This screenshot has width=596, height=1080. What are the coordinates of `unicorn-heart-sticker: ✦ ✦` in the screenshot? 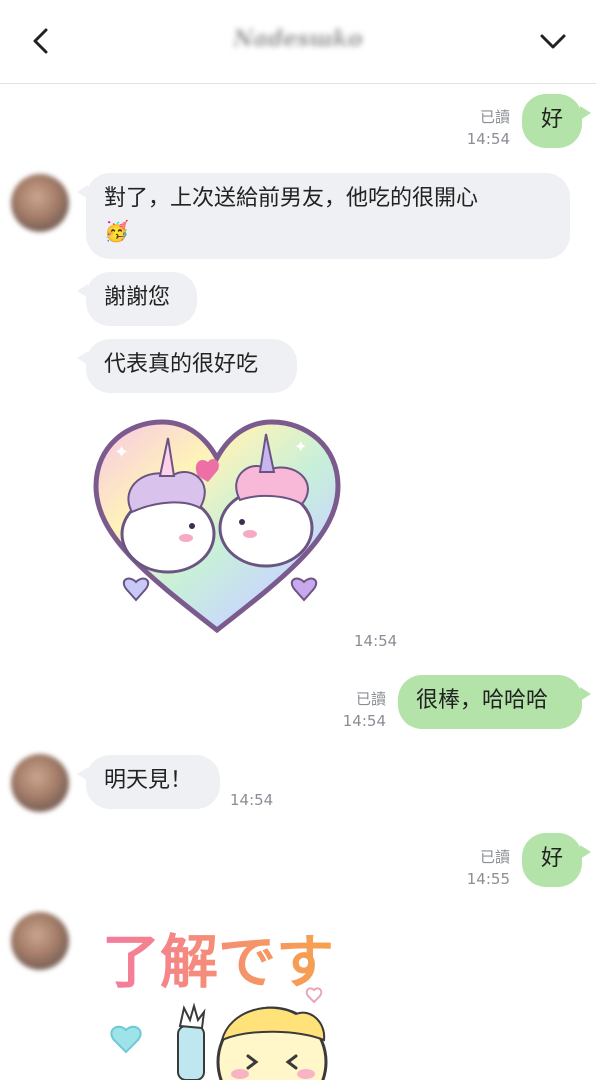 It's located at (217, 526).